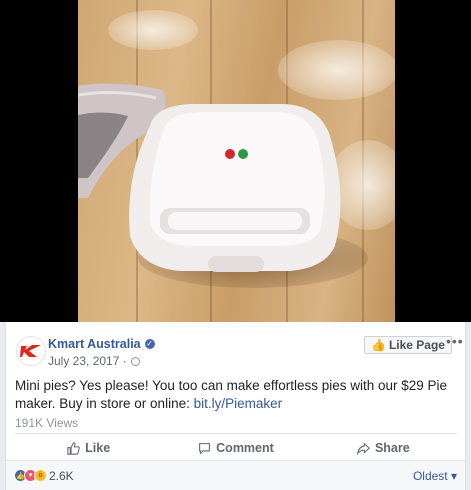 This screenshot has height=490, width=471. Describe the element at coordinates (40, 475) in the screenshot. I see `wow-icon: o` at that location.